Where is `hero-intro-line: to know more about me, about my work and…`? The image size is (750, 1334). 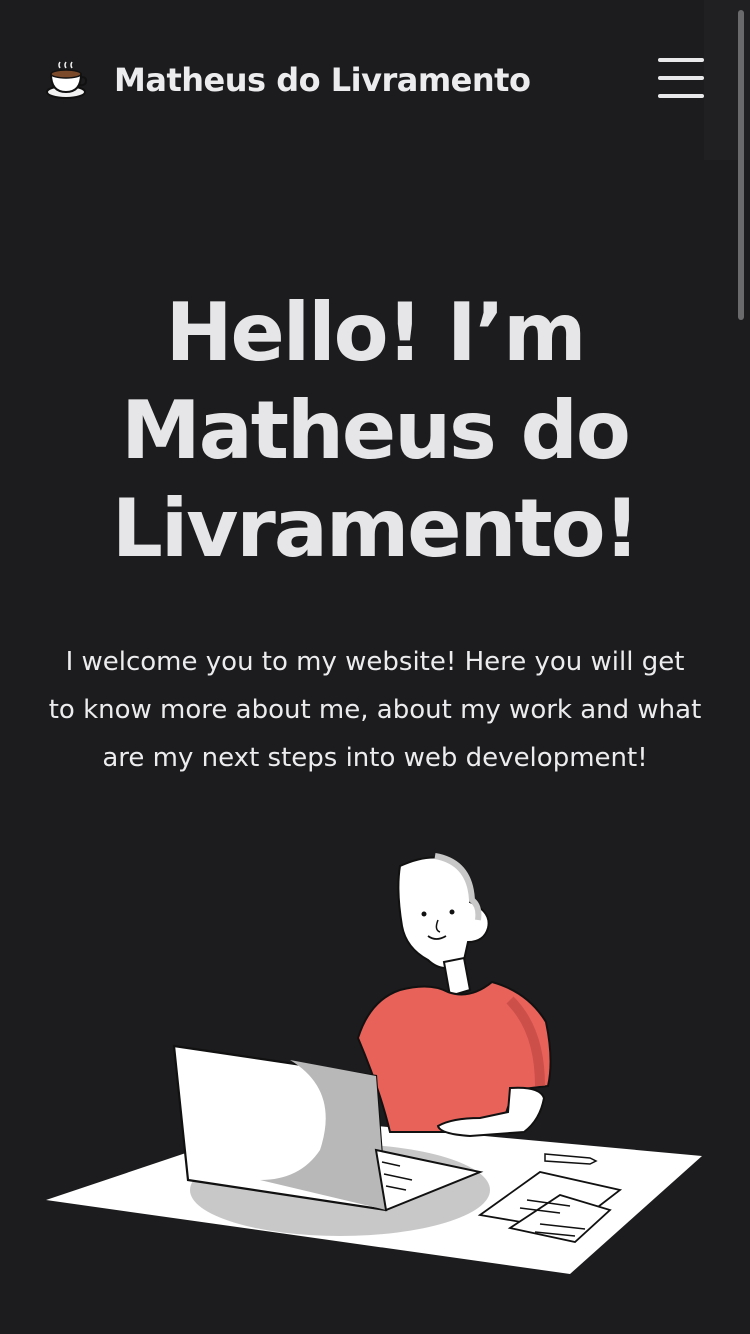 hero-intro-line: to know more about me, about my work and… is located at coordinates (375, 710).